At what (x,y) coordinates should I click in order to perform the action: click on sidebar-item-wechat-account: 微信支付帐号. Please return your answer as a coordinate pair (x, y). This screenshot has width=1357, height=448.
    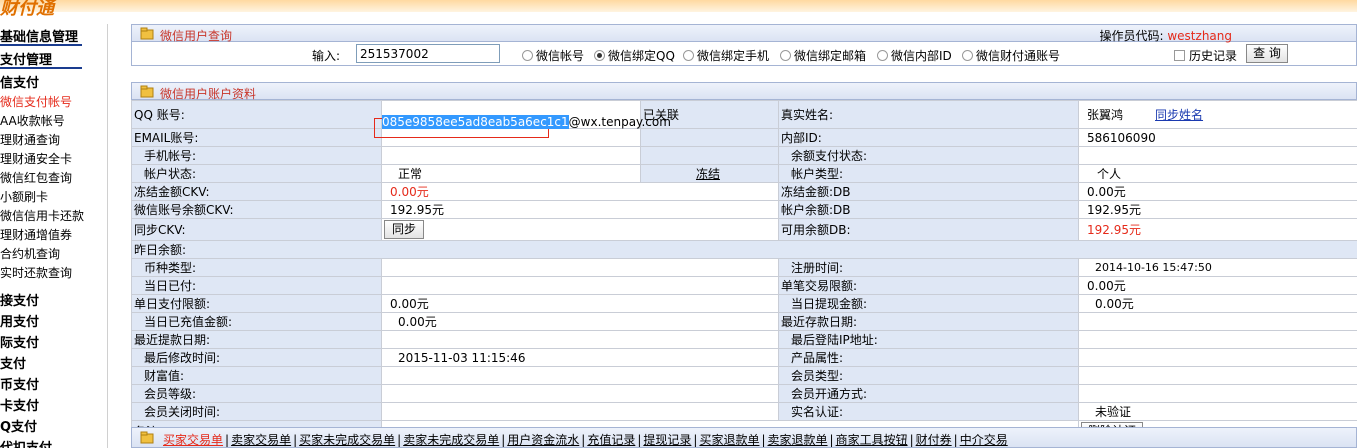
    Looking at the image, I should click on (36, 101).